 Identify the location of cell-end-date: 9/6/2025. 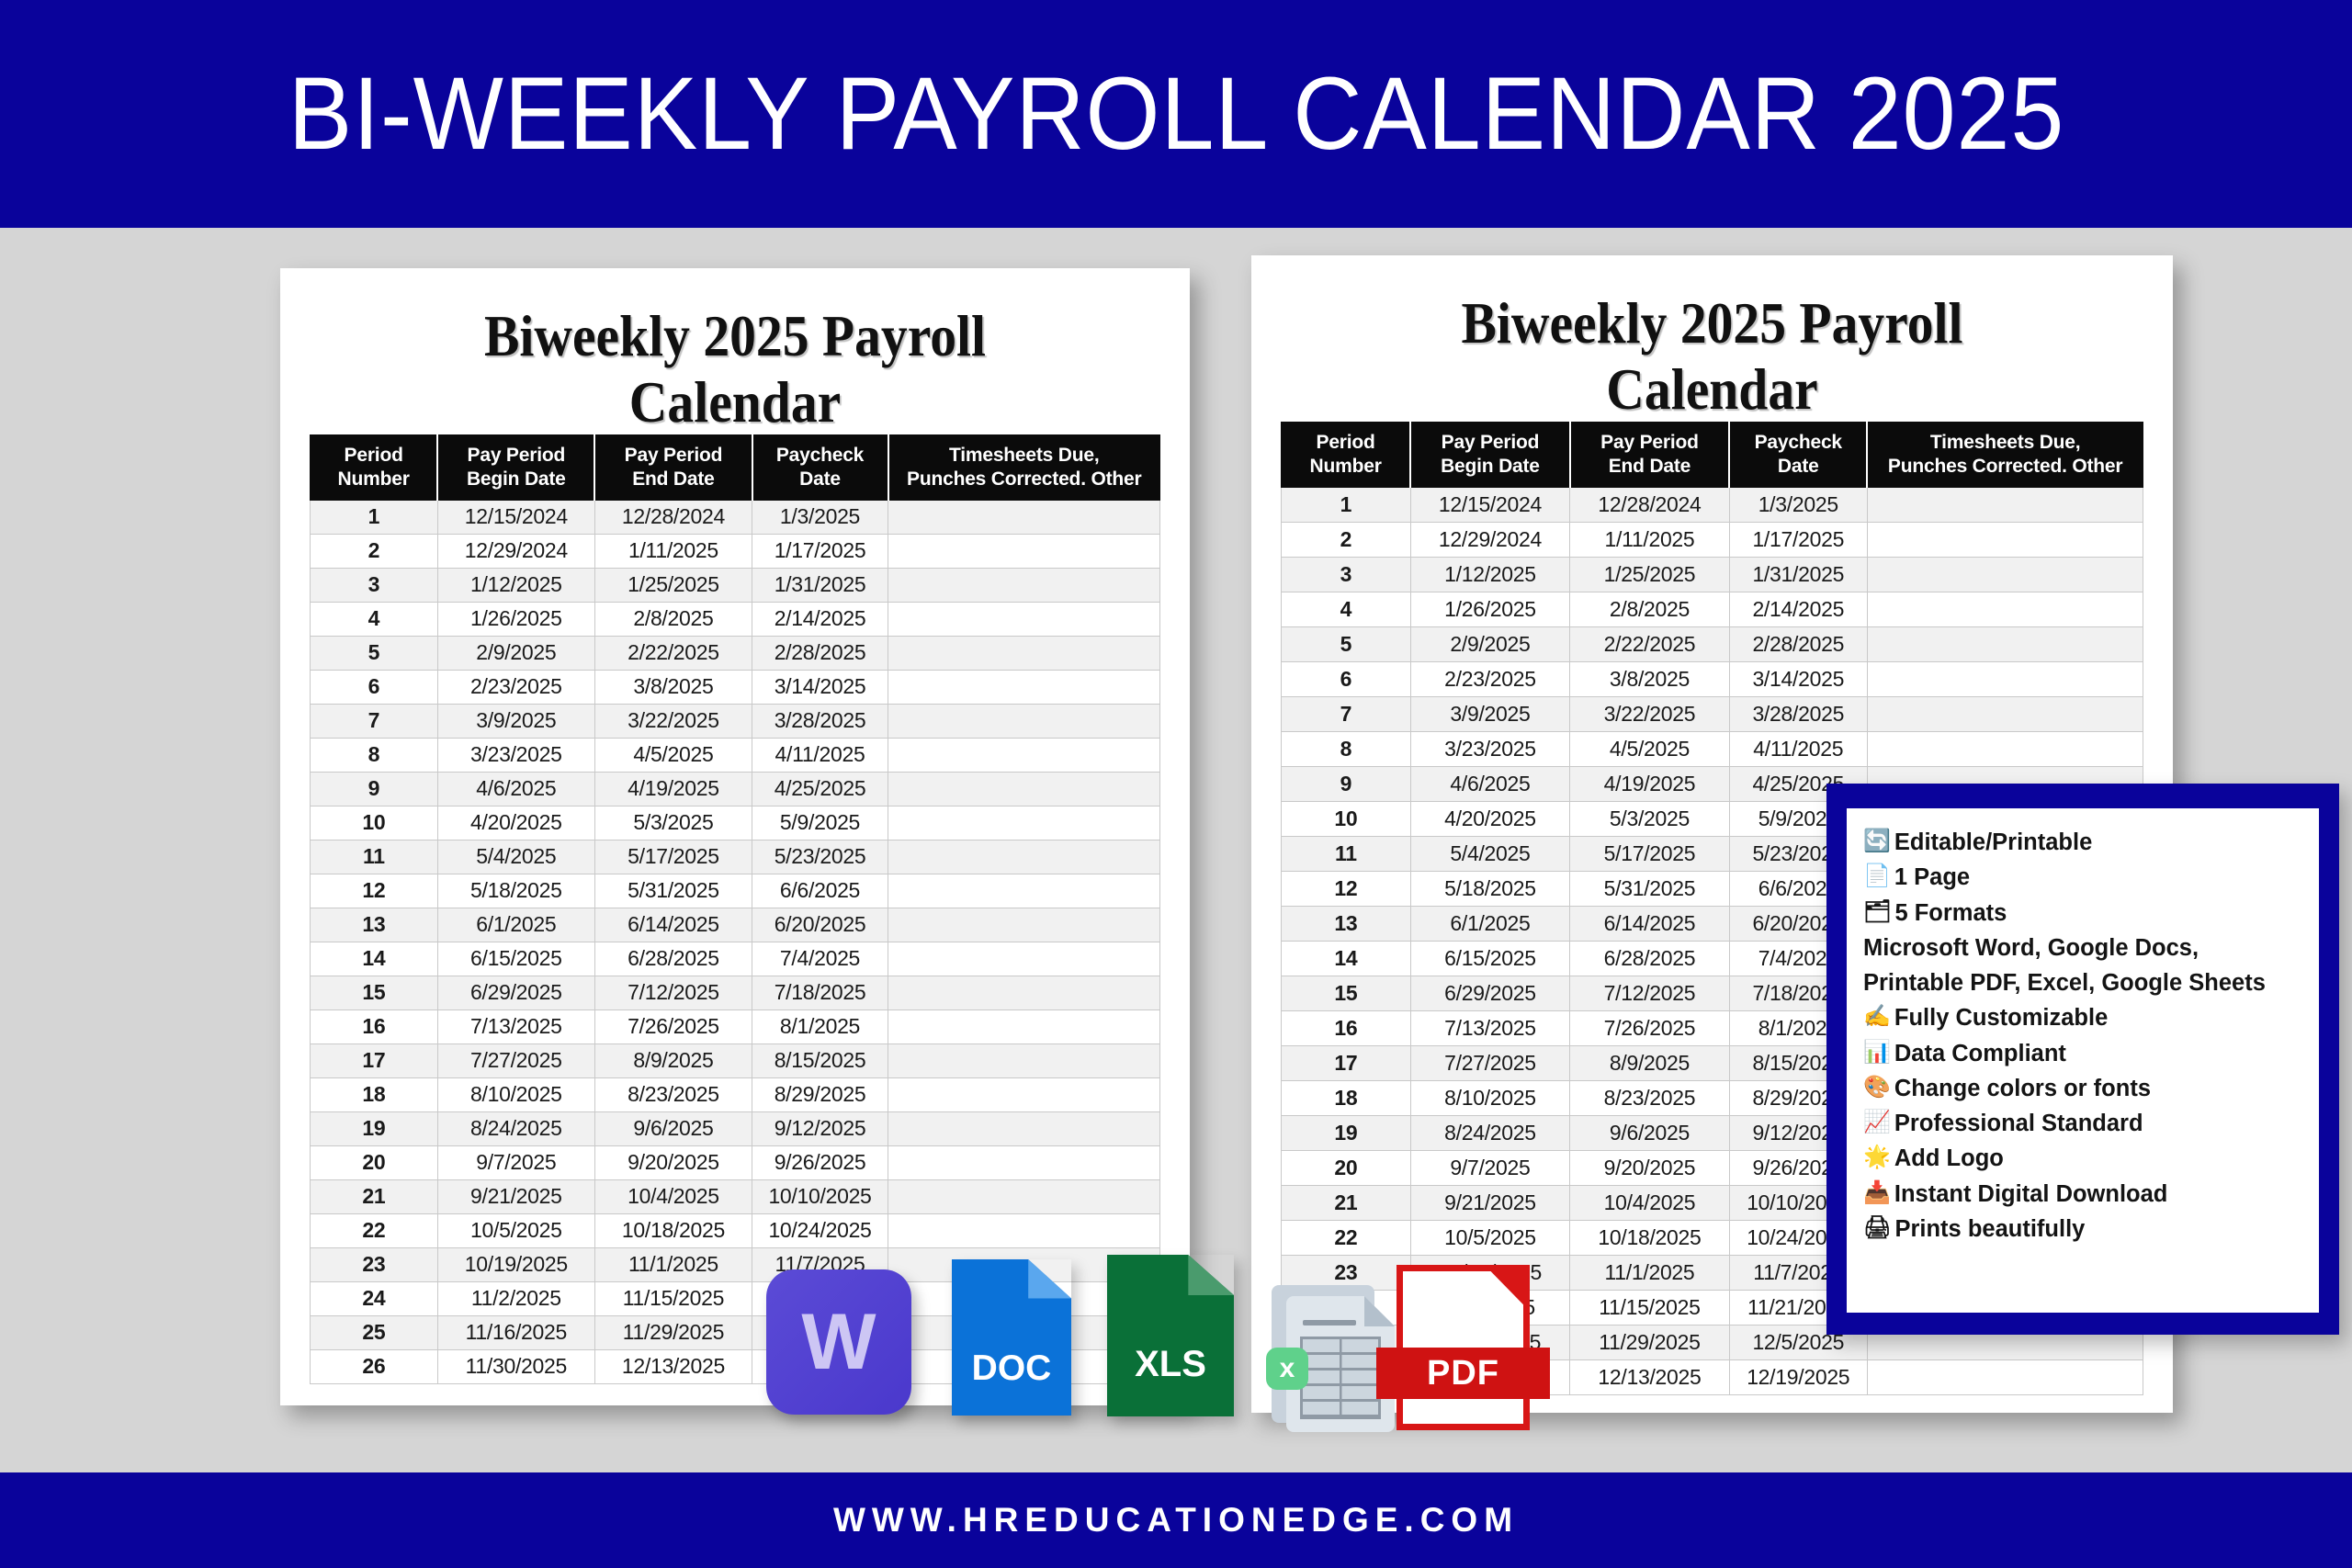
(1649, 1133).